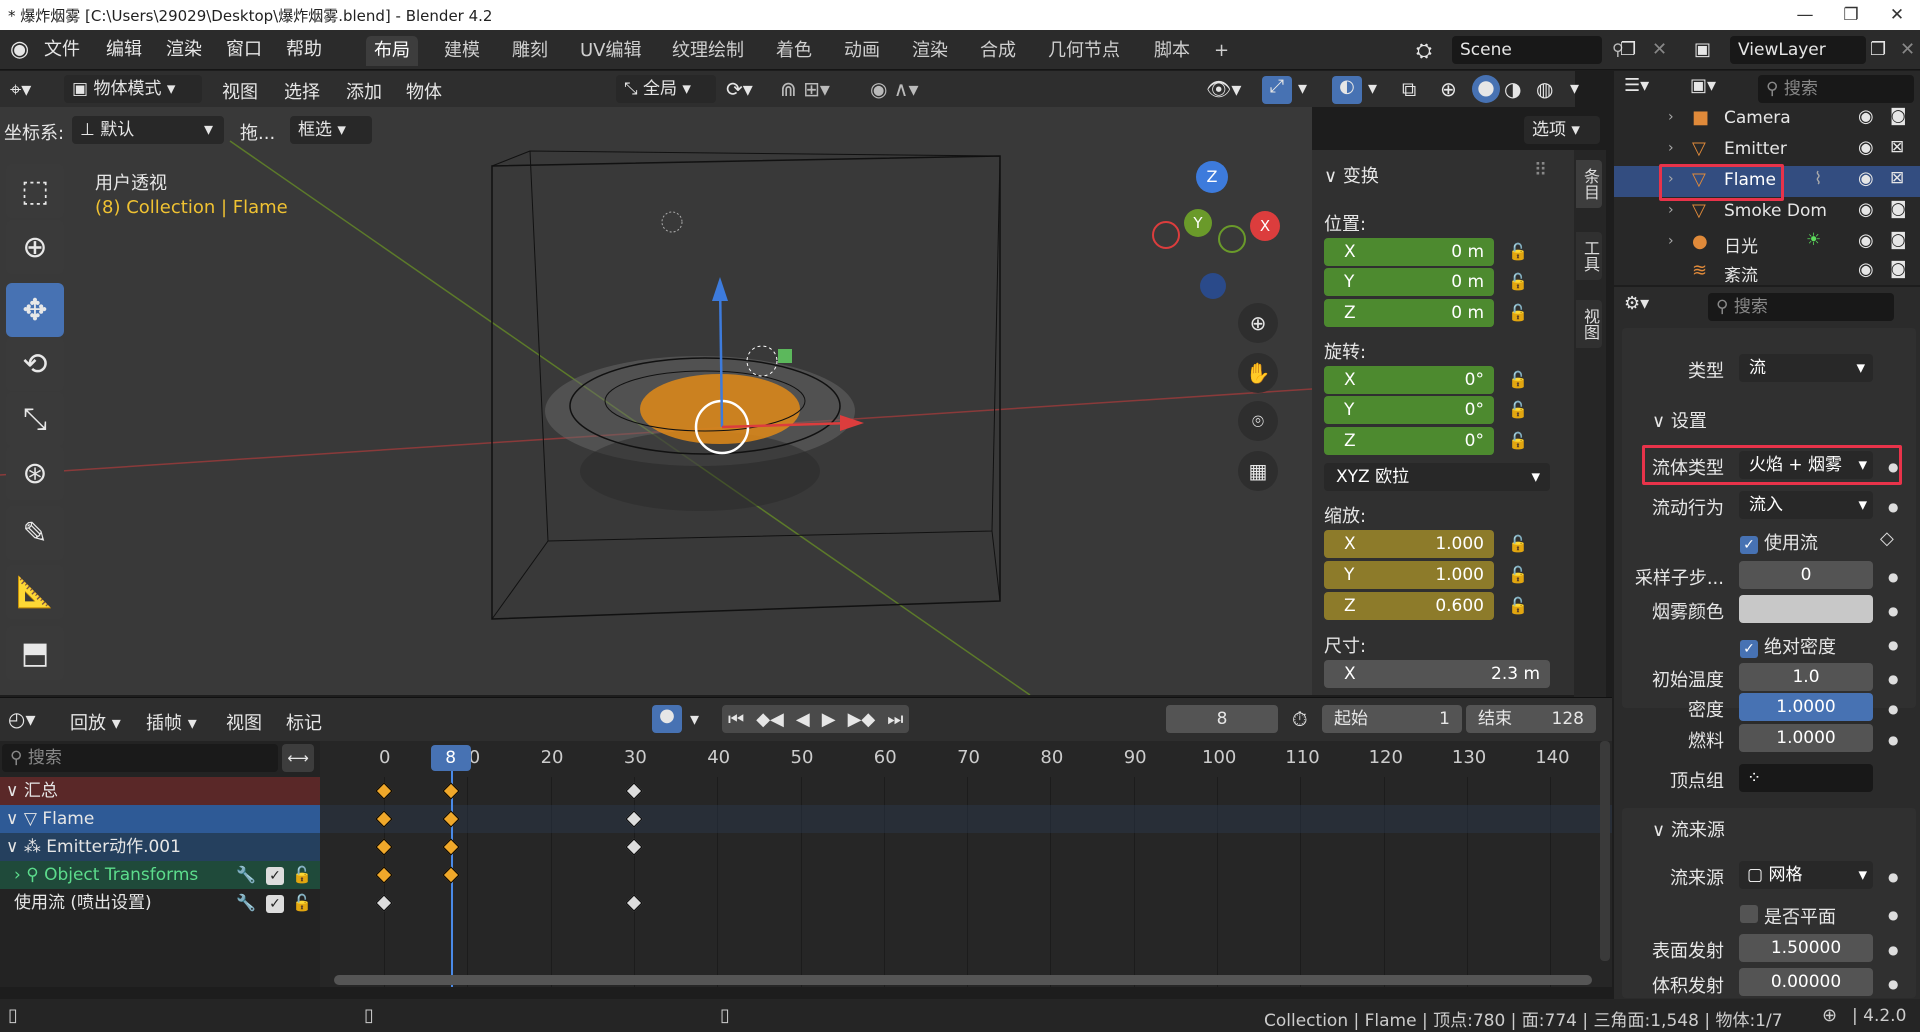 This screenshot has width=1920, height=1032. What do you see at coordinates (1688, 829) in the screenshot?
I see `flow-source-header: ∨ 流来源` at bounding box center [1688, 829].